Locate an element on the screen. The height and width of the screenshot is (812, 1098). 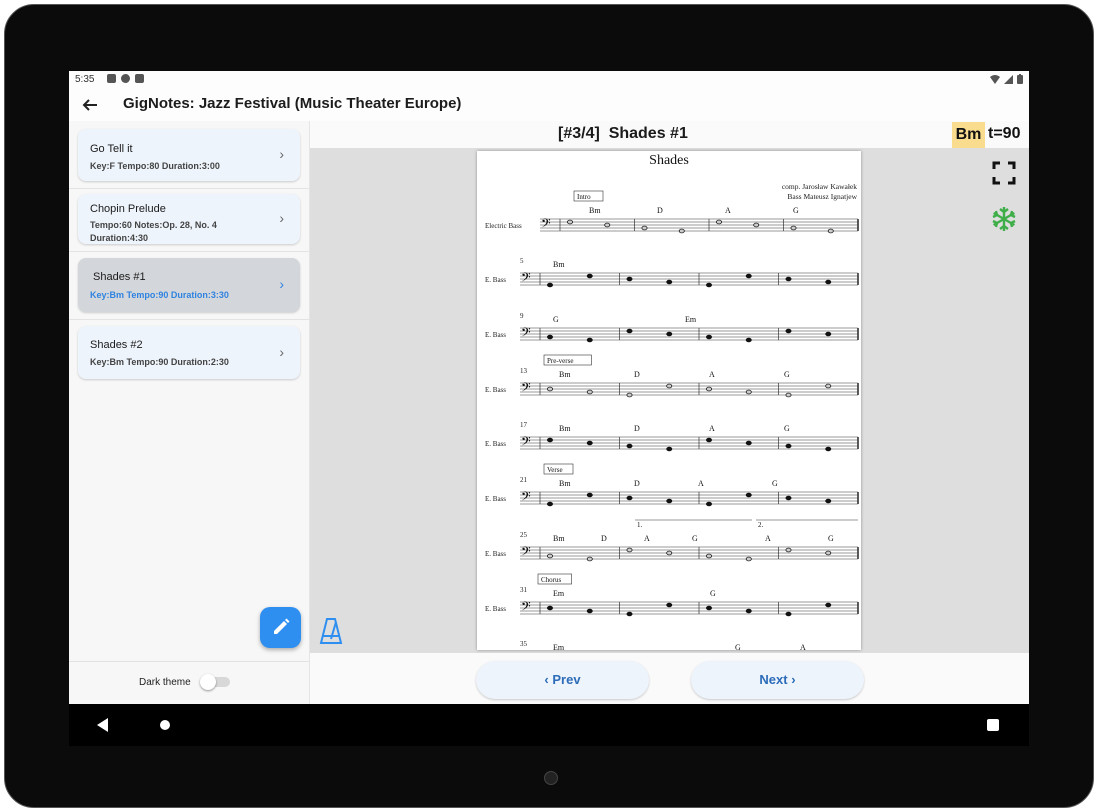
measure-number: 13 is located at coordinates (524, 371).